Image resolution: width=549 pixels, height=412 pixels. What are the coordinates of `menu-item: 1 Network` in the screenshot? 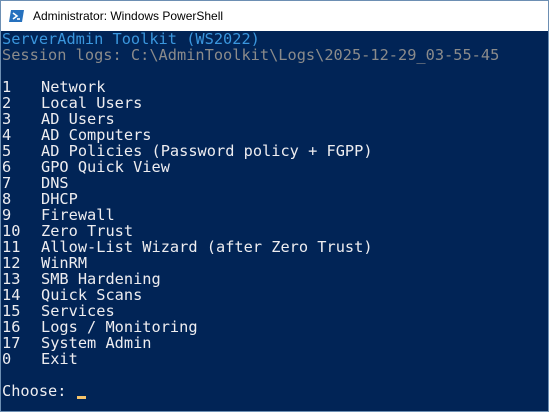 It's located at (275, 87).